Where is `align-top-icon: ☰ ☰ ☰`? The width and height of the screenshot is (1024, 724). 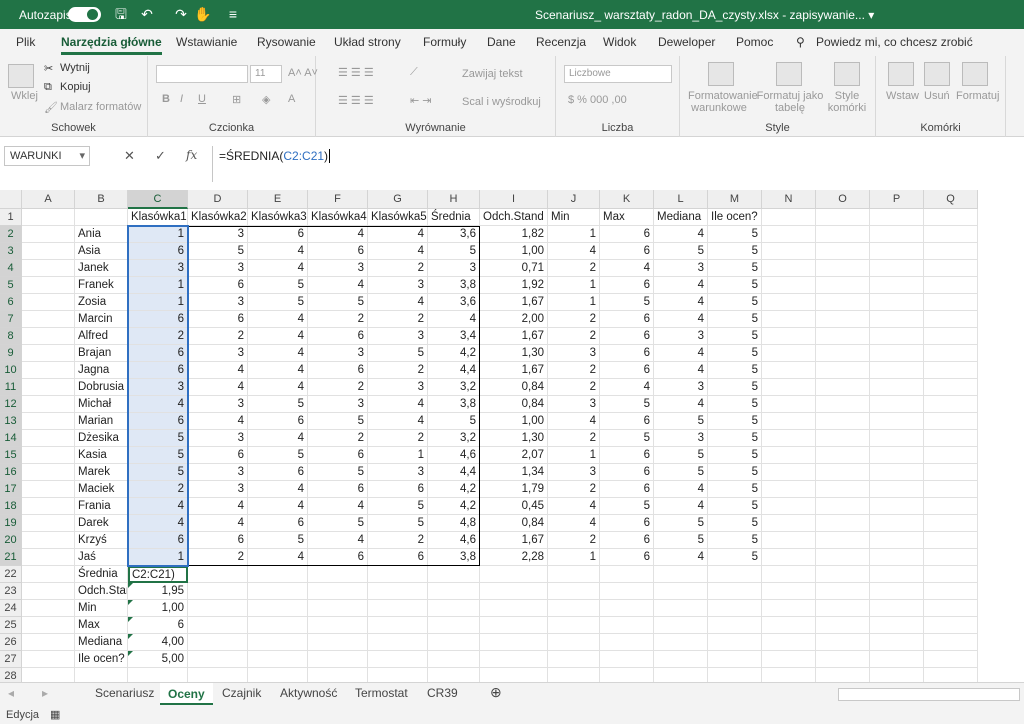
align-top-icon: ☰ ☰ ☰ is located at coordinates (356, 72).